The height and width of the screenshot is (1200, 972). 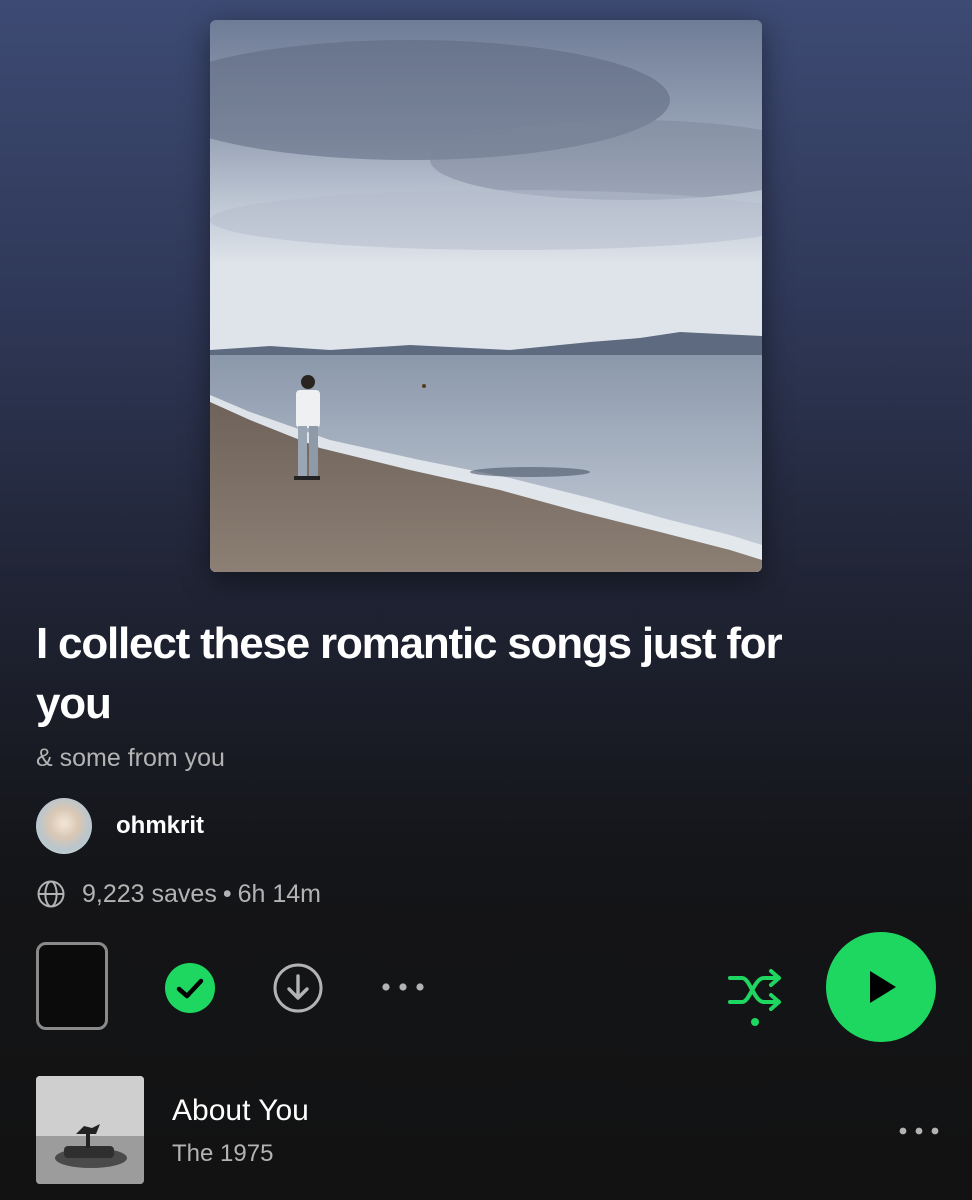 I want to click on track-artist: The 1975, so click(x=223, y=1153).